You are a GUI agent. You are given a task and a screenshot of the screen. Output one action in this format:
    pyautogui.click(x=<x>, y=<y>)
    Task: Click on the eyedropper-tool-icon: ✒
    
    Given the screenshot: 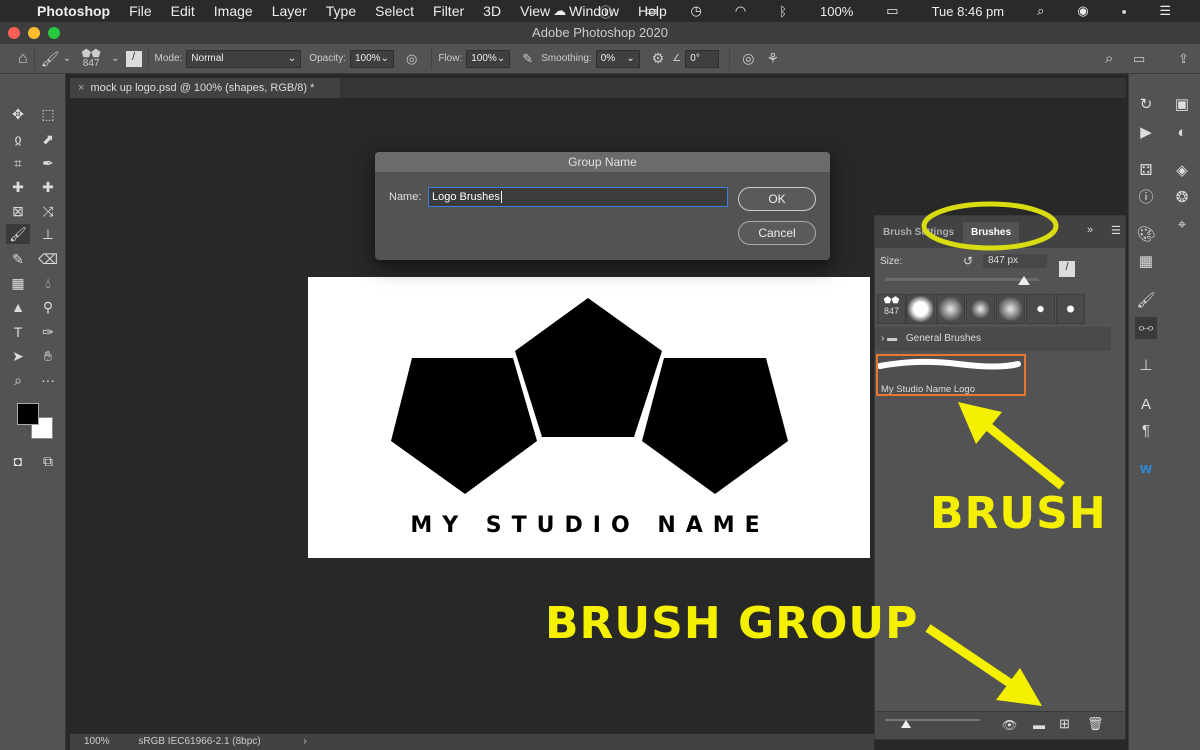 What is the action you would take?
    pyautogui.click(x=48, y=163)
    